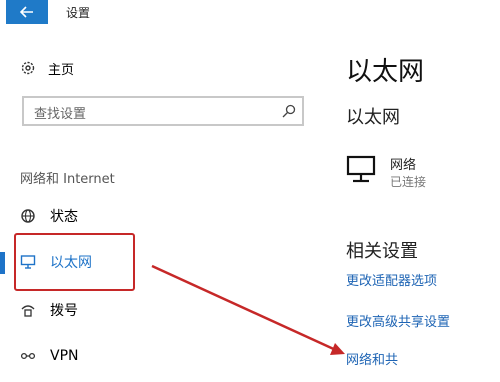 The image size is (500, 382). I want to click on network-name: 网络, so click(403, 165).